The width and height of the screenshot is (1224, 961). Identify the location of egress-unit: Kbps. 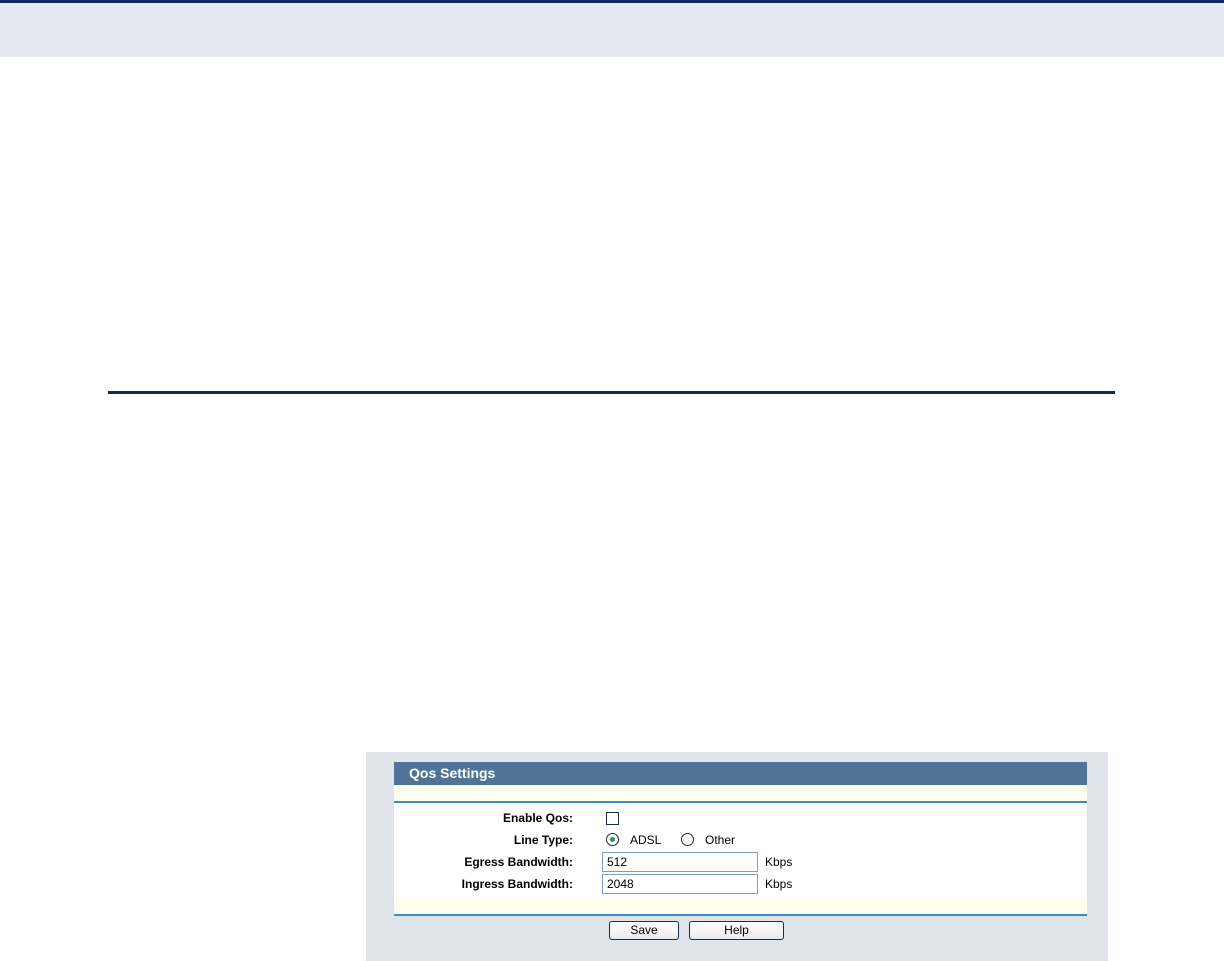
(779, 862).